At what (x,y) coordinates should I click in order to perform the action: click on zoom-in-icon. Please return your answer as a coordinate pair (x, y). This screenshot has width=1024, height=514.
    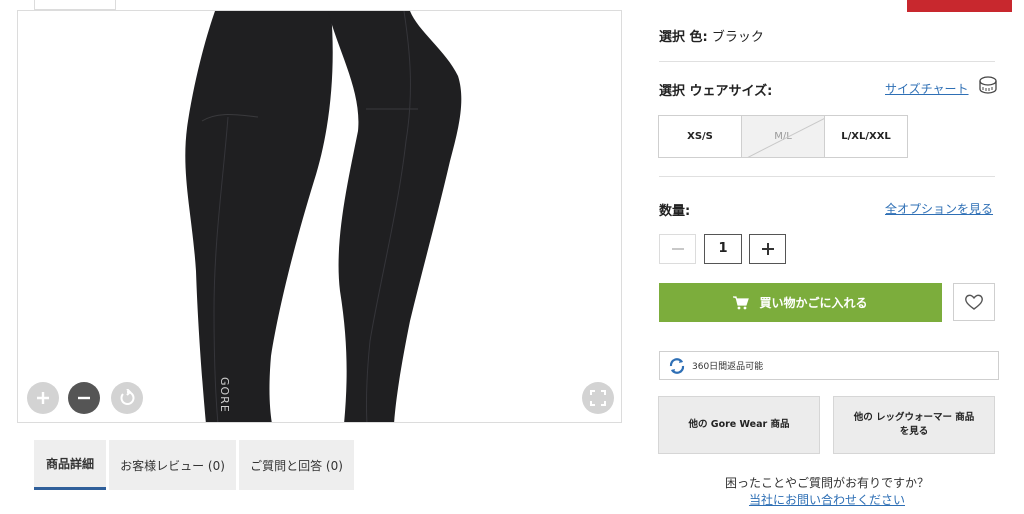
    Looking at the image, I should click on (43, 398).